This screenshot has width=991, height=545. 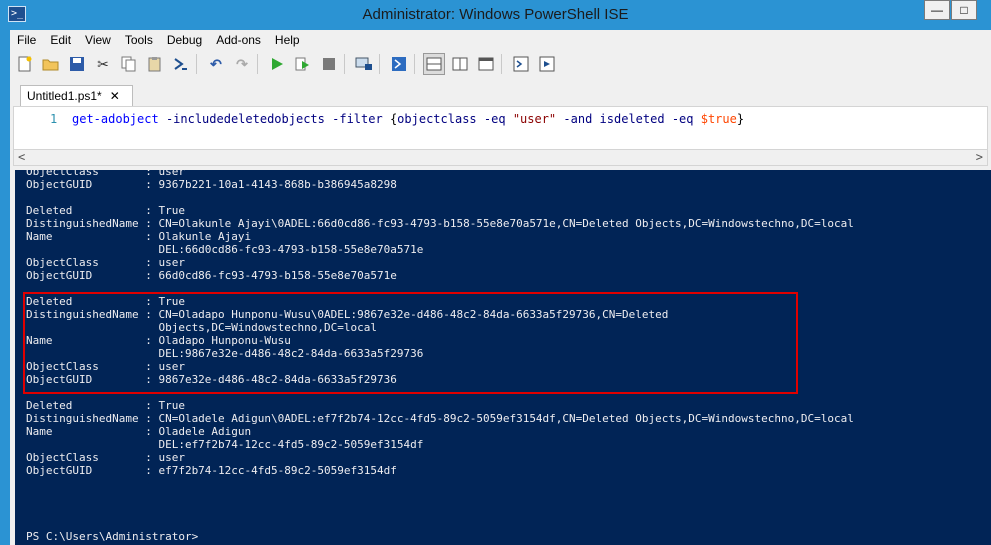 I want to click on paste-icon, so click(x=155, y=64).